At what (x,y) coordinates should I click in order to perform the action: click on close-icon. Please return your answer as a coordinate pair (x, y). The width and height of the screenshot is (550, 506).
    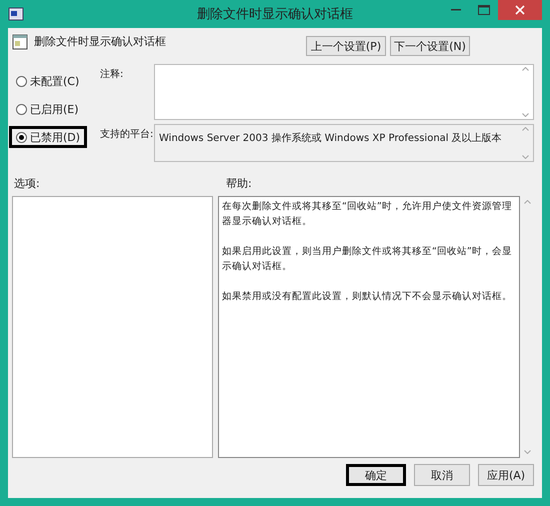
    Looking at the image, I should click on (520, 10).